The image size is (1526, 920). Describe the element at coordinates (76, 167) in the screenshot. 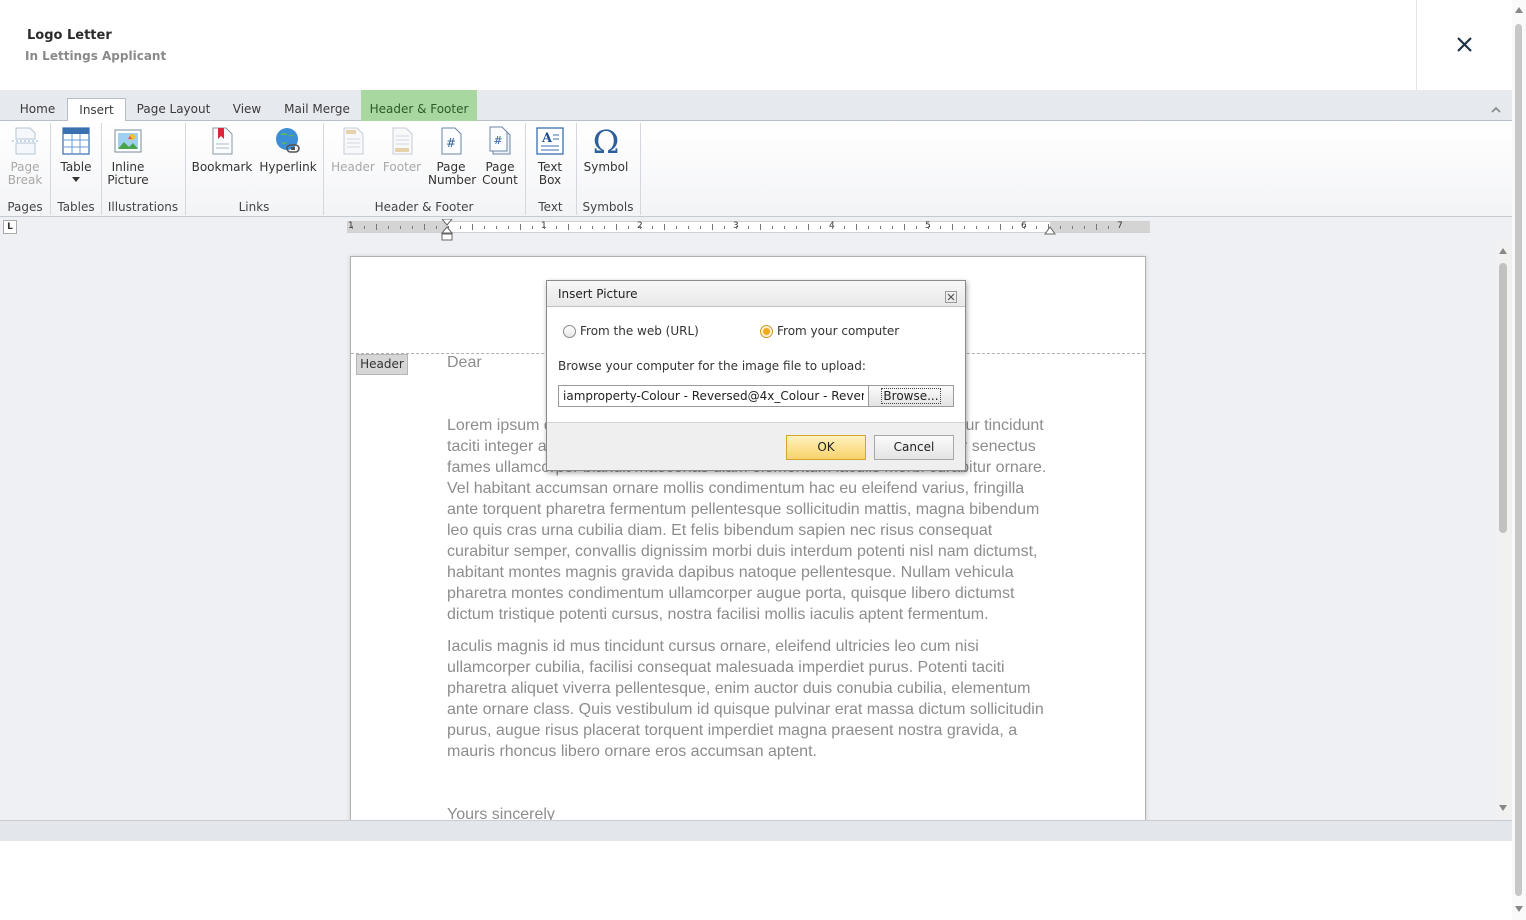

I see `table-label: Table` at that location.